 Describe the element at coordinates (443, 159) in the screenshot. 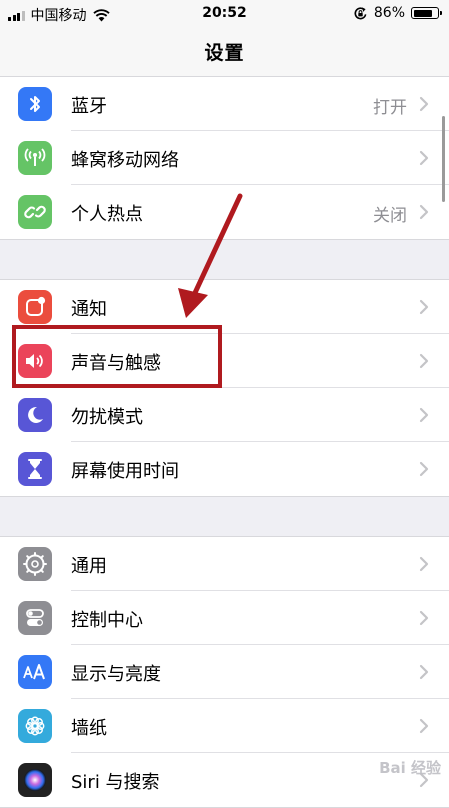

I see `scroll-indicator` at that location.